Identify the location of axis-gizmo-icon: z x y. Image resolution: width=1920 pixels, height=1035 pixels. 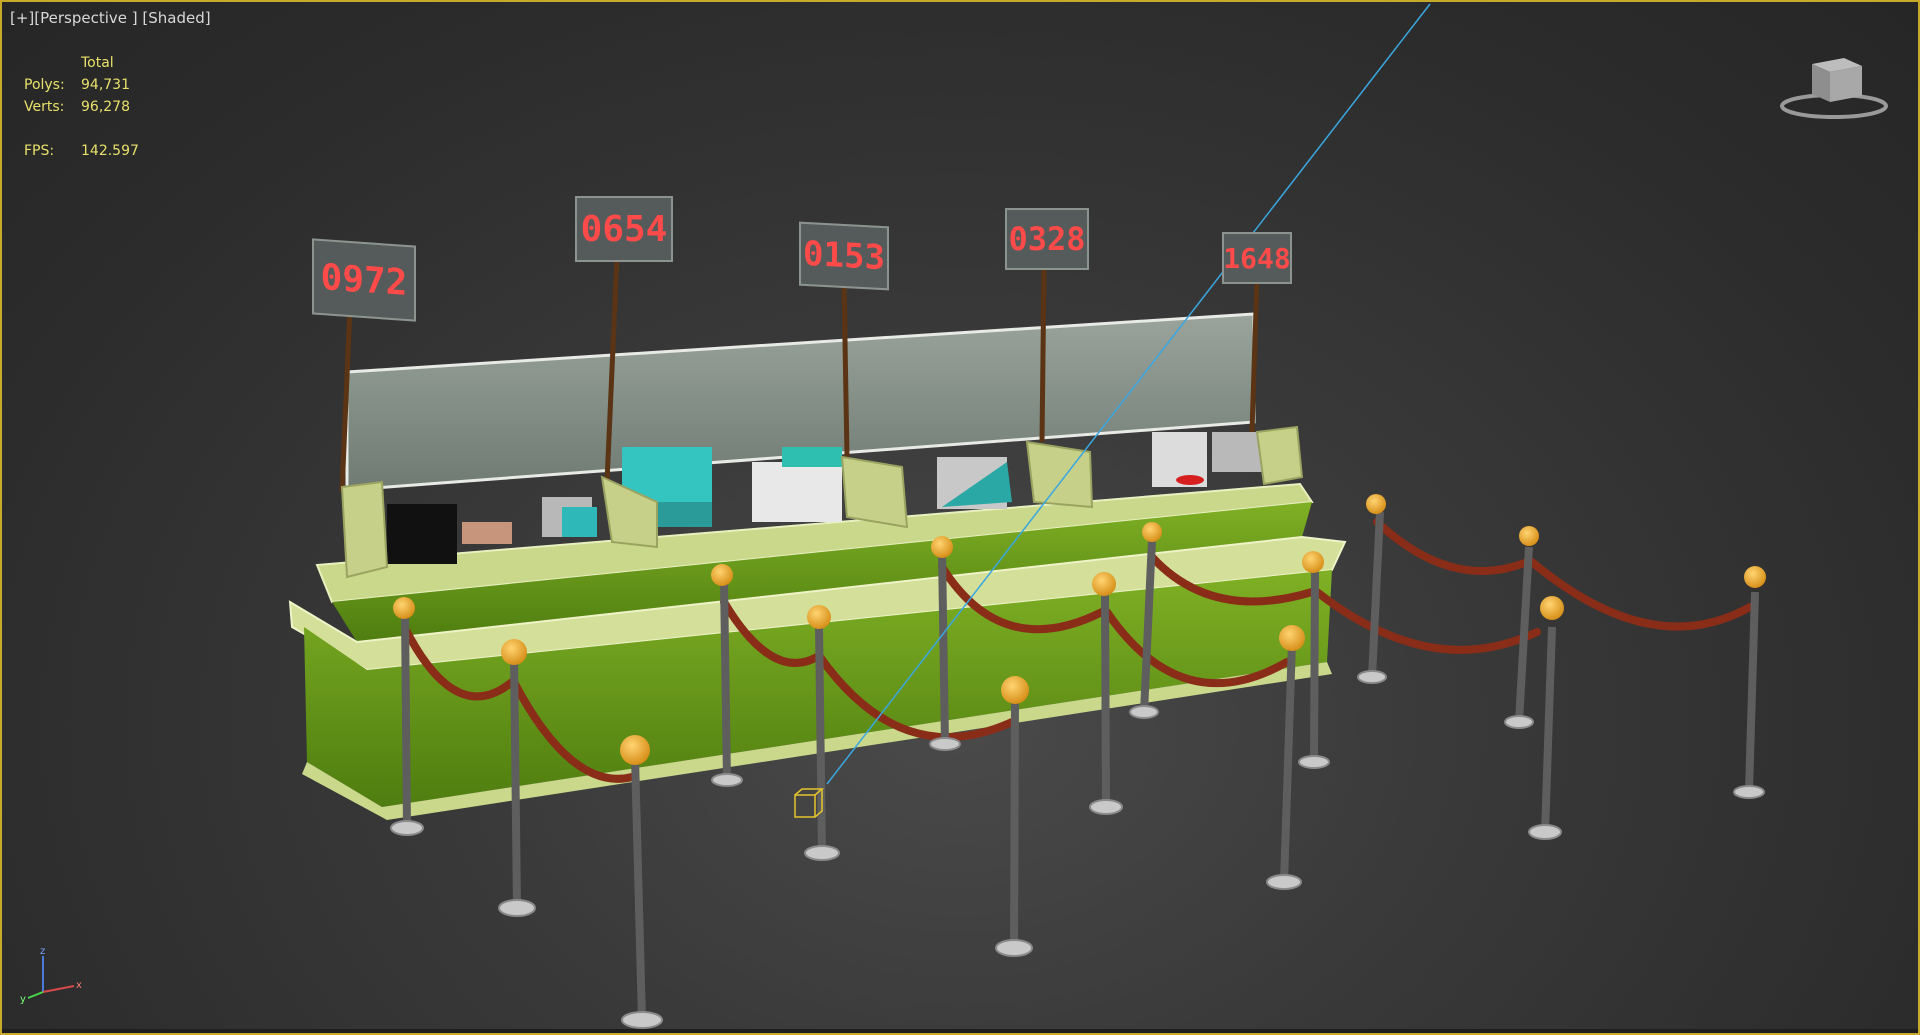
(51, 975).